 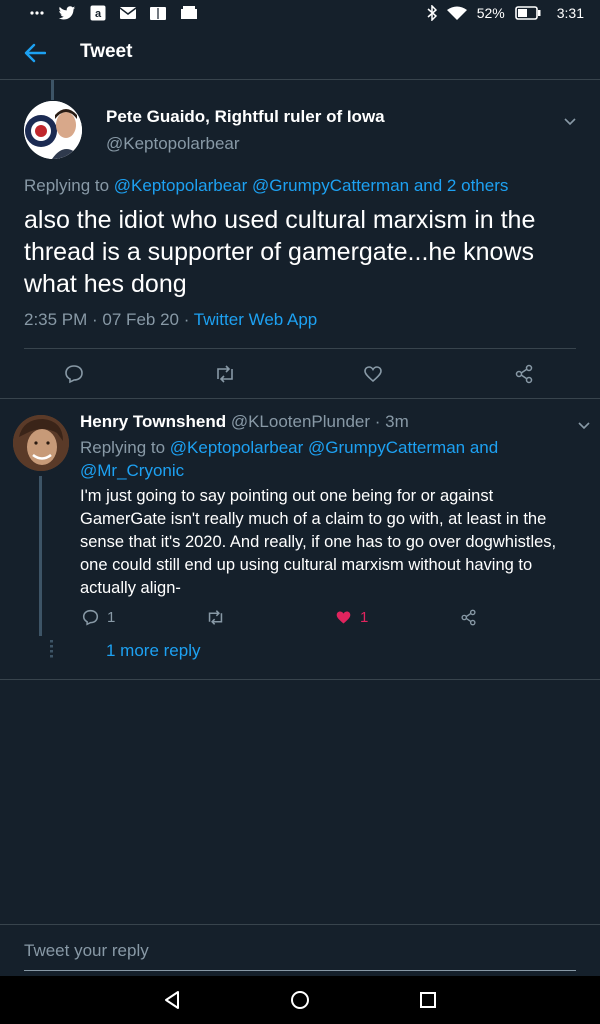 What do you see at coordinates (490, 13) in the screenshot?
I see `battery-percent: 52%` at bounding box center [490, 13].